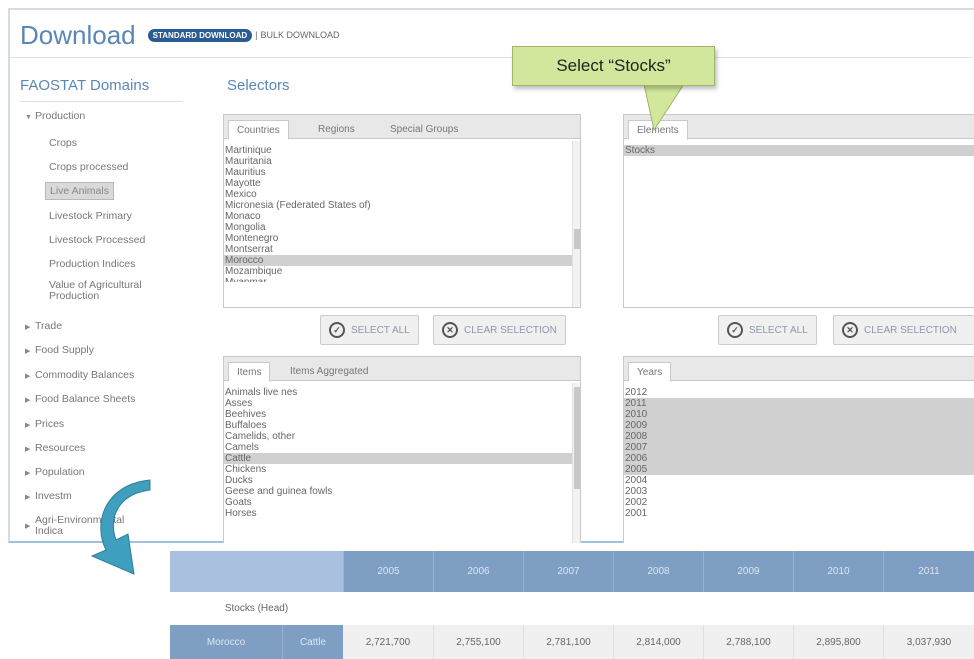  I want to click on domain-prices: ▶ Prices, so click(44, 424).